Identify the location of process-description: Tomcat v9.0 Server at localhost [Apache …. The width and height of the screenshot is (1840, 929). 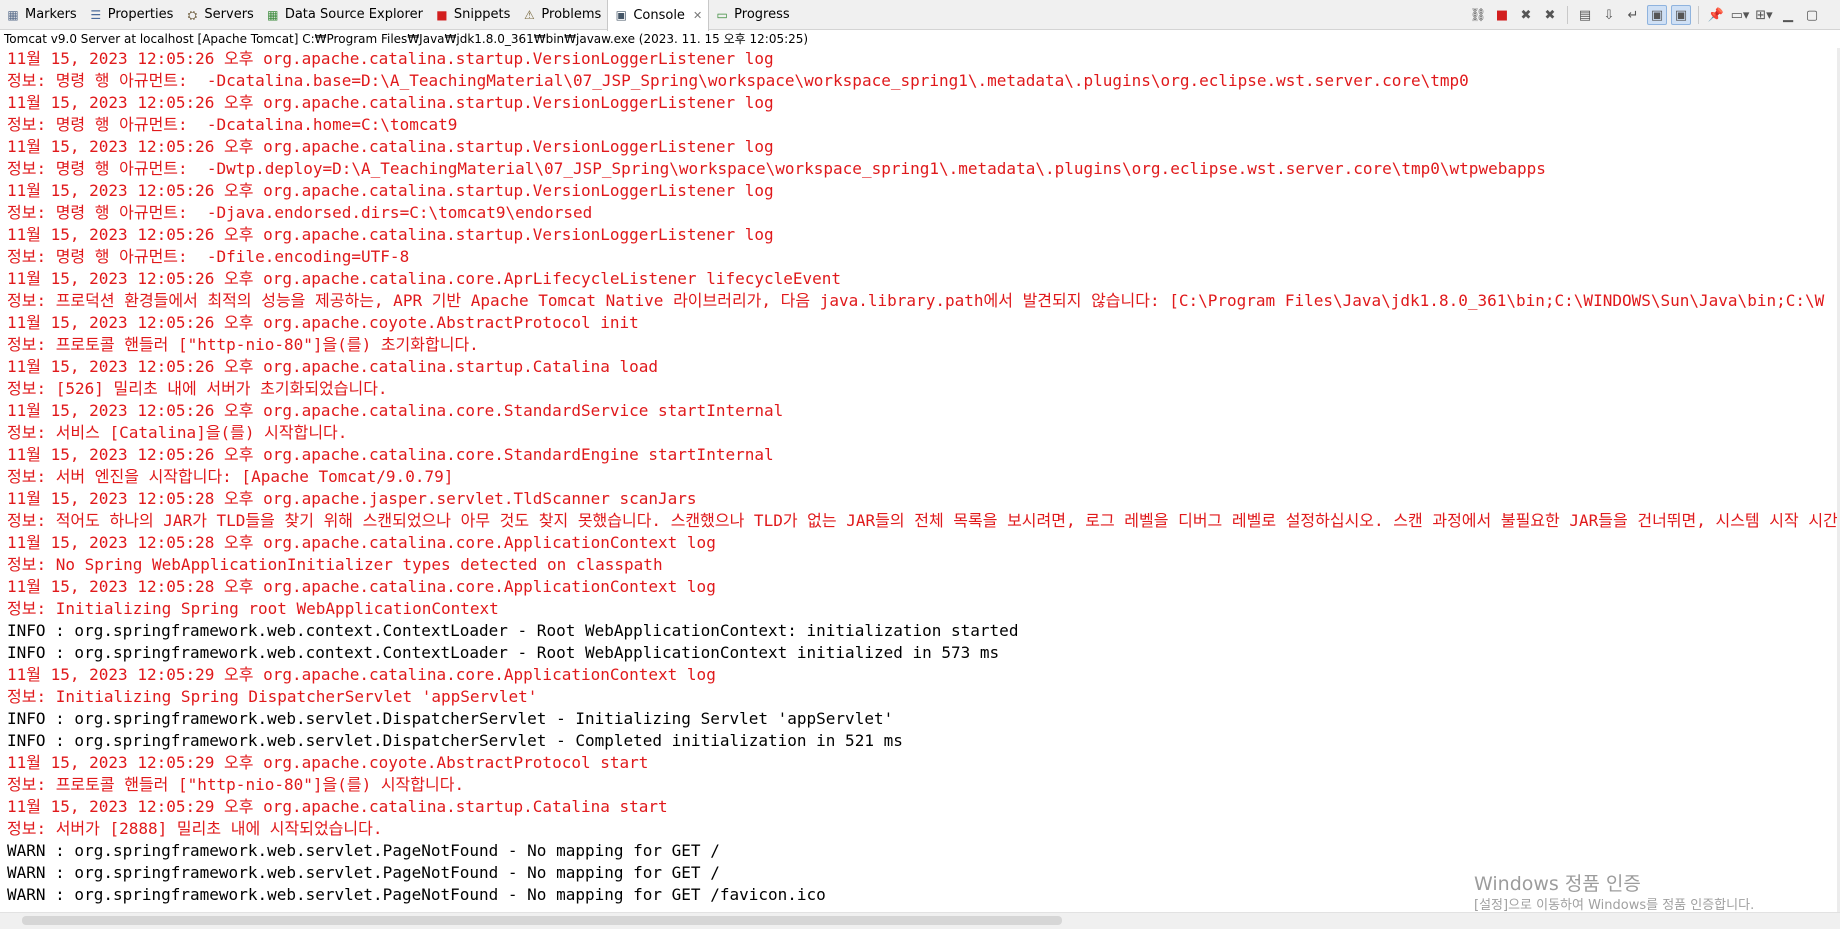
(406, 39).